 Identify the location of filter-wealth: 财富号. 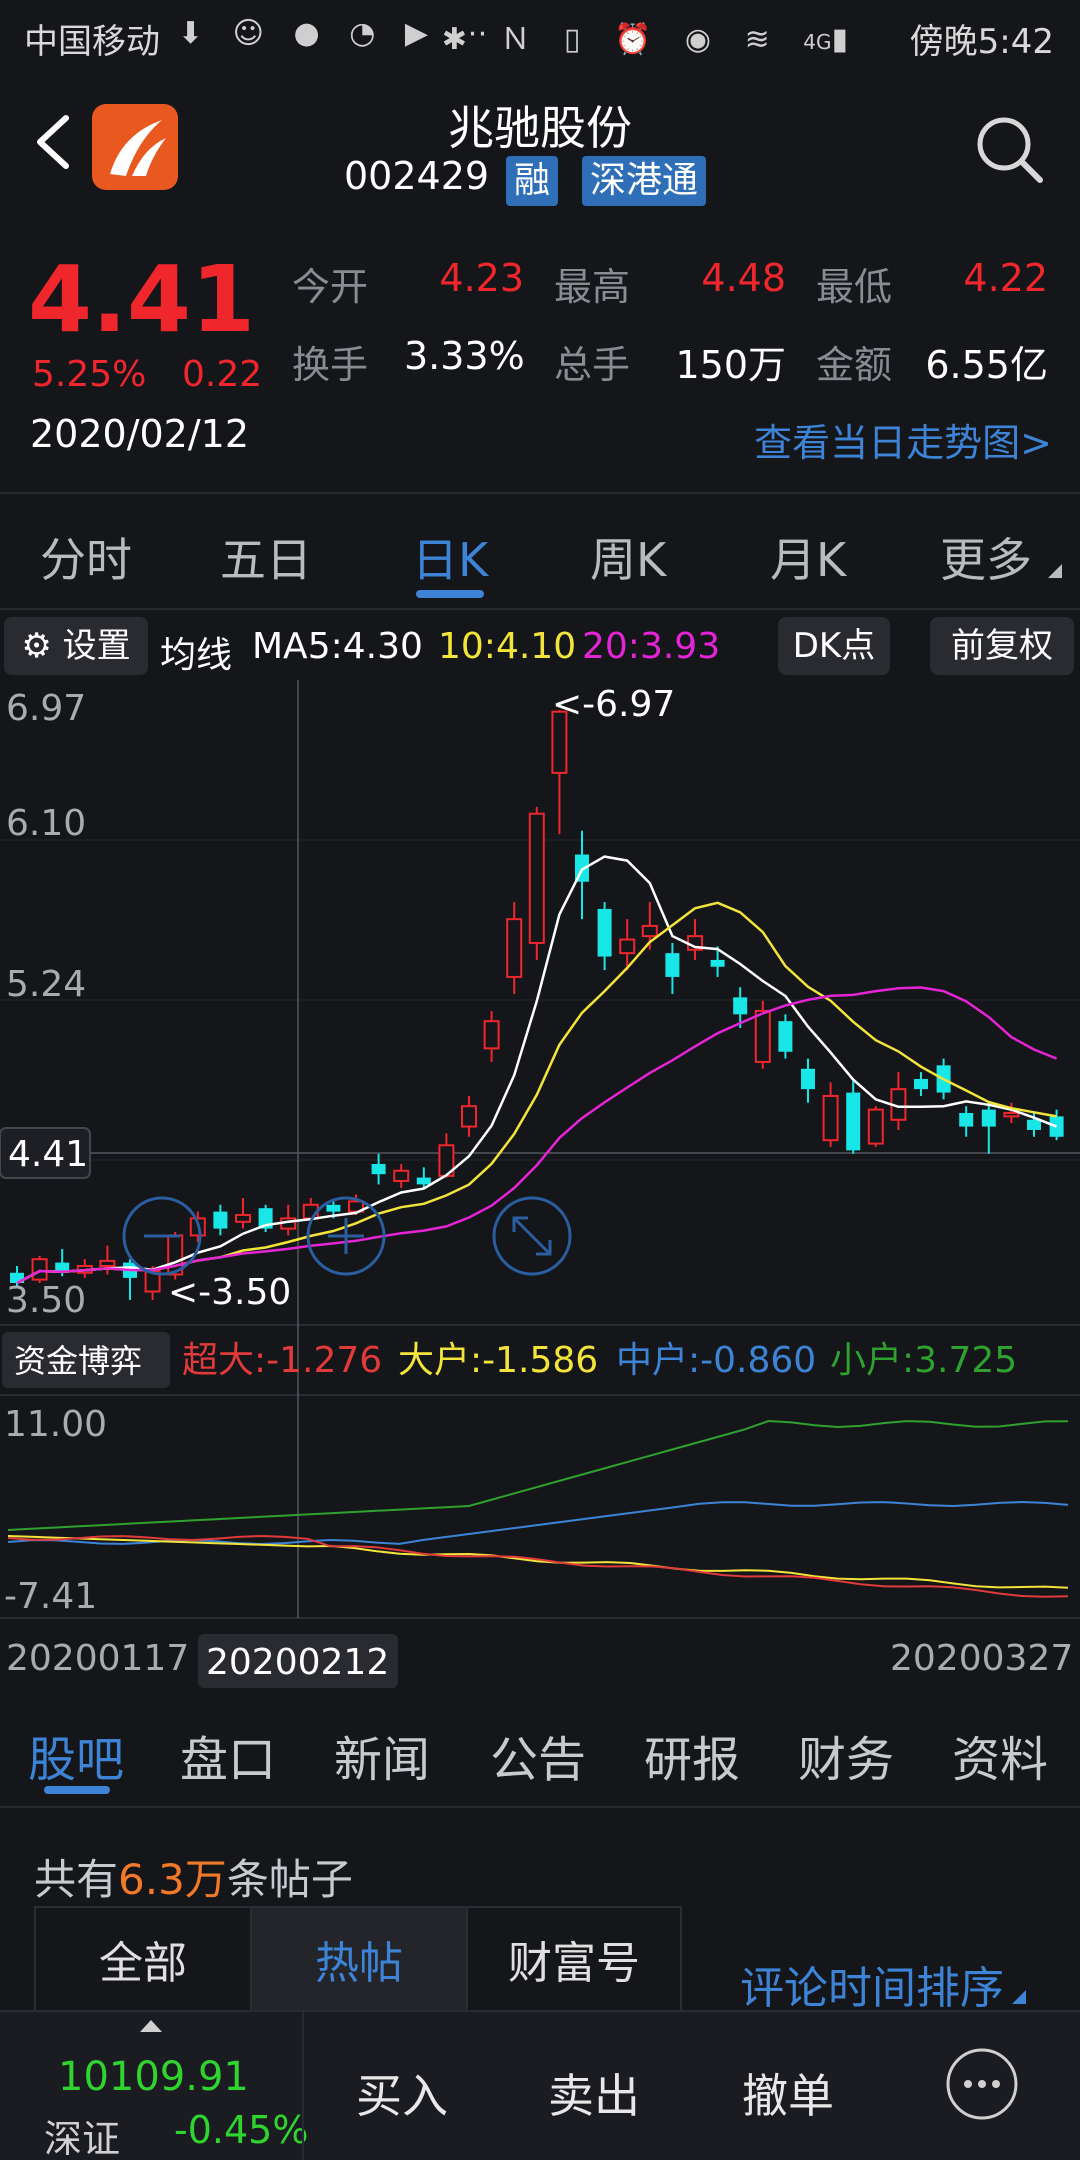
(574, 1966).